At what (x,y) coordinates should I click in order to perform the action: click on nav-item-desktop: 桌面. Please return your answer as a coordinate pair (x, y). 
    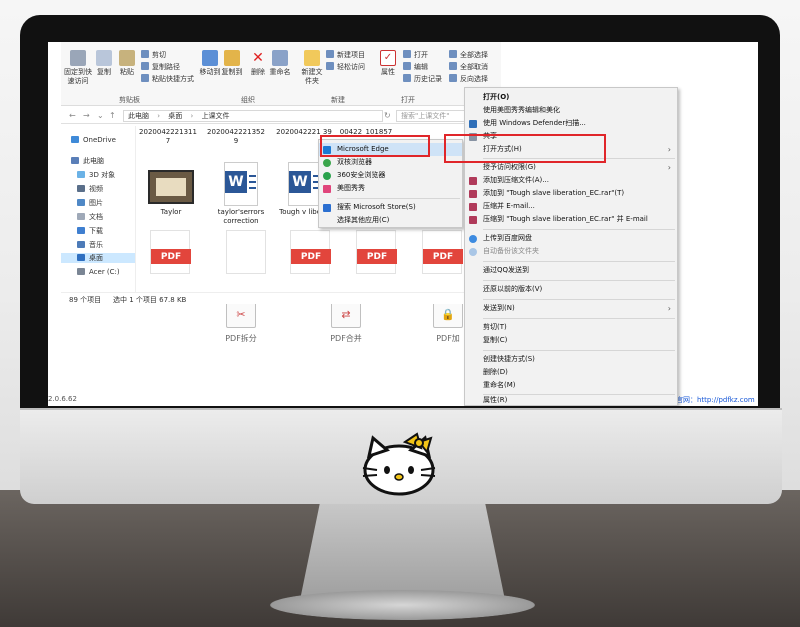
    Looking at the image, I should click on (98, 258).